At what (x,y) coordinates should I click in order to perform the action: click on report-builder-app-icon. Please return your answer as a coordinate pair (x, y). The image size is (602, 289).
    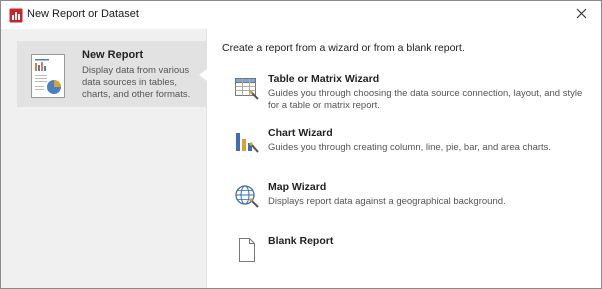
    Looking at the image, I should click on (16, 15).